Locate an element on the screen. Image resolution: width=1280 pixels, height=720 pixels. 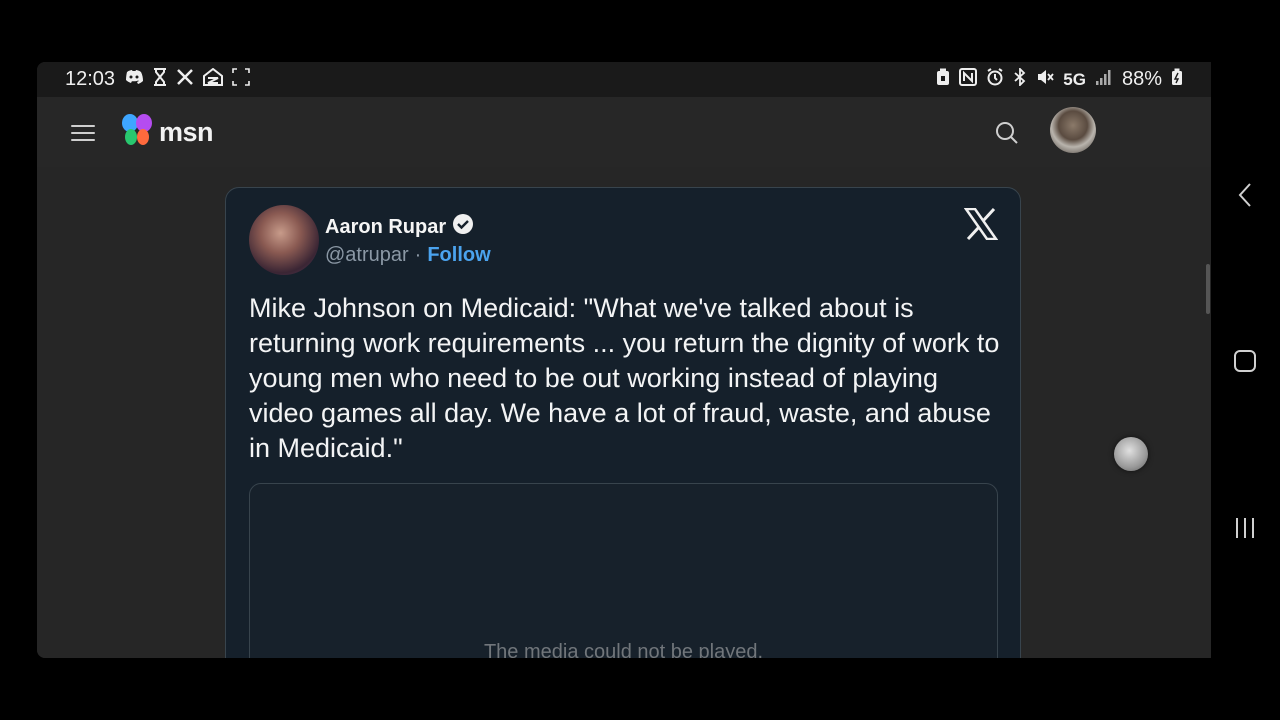
msn-butterfly-icon is located at coordinates (137, 132).